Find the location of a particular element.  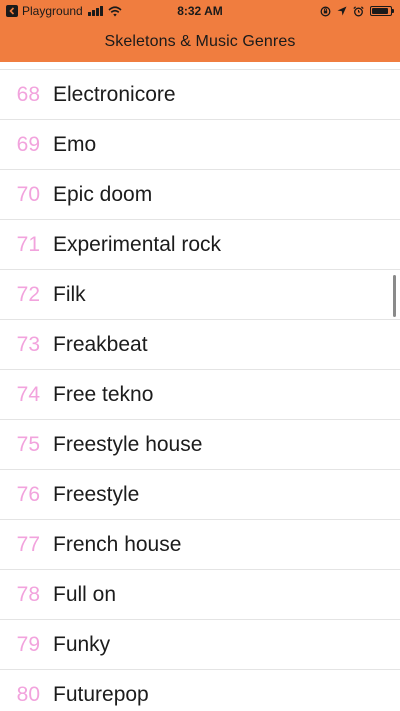

list-item: 78 Full on is located at coordinates (200, 595).